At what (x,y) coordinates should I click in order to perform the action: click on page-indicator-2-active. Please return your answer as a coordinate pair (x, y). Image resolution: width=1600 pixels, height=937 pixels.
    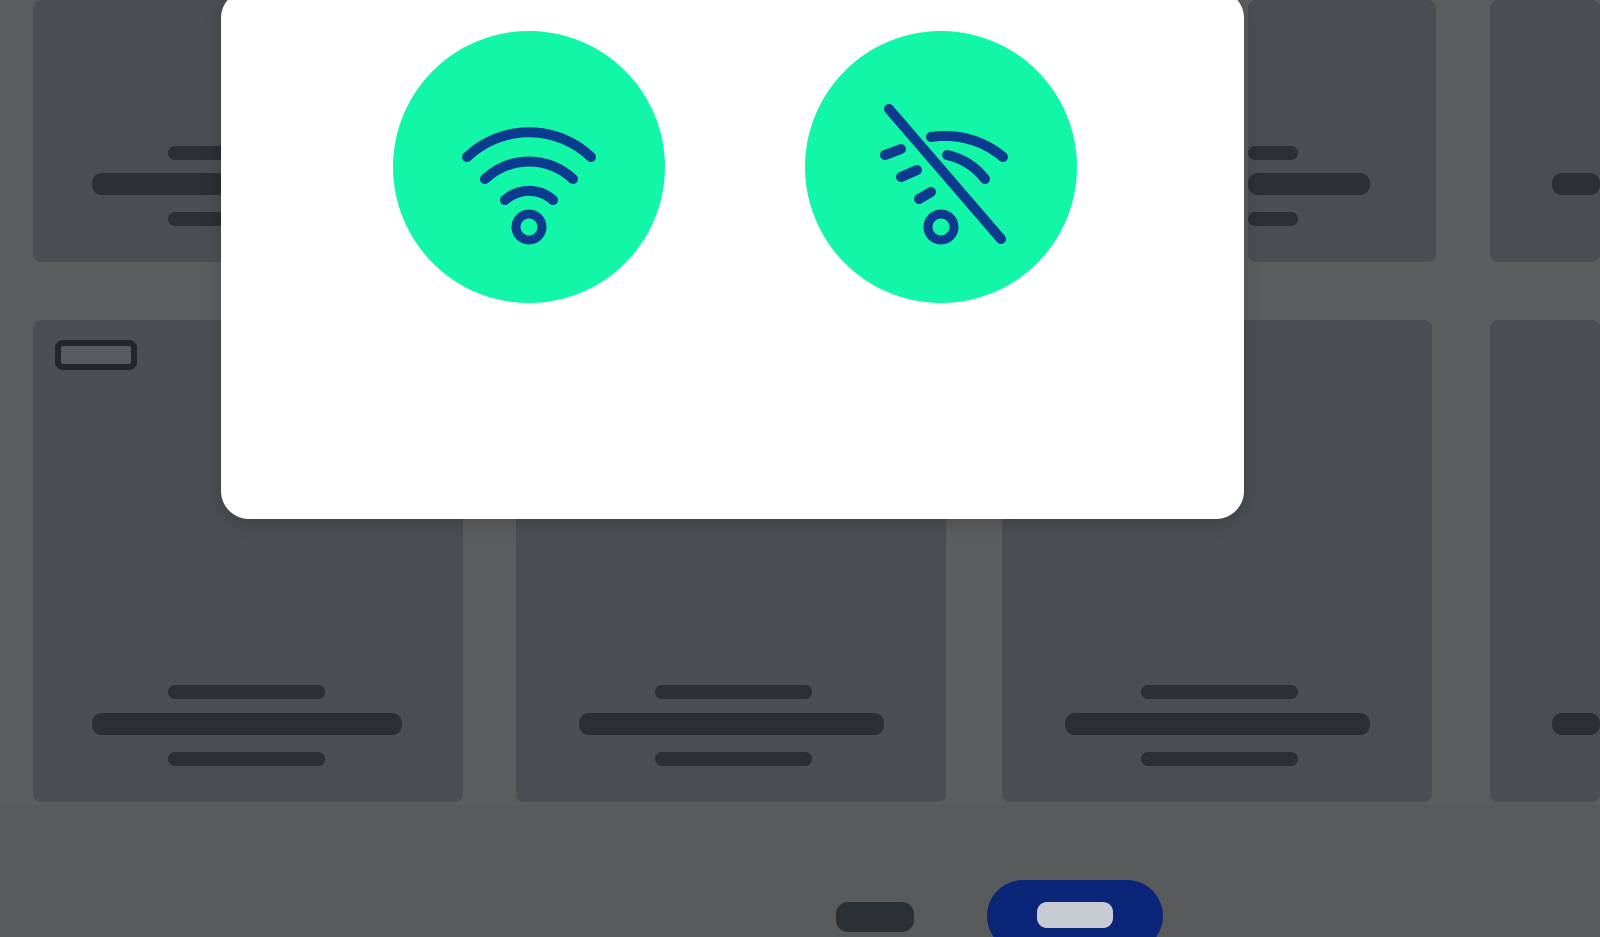
    Looking at the image, I should click on (1075, 908).